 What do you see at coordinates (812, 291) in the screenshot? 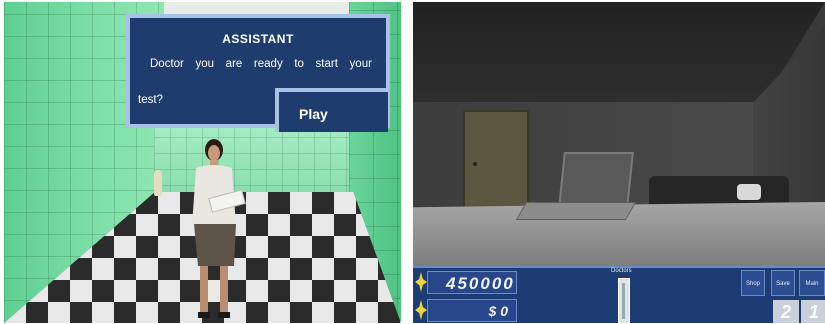
I see `main-menu-button: Main Menu` at bounding box center [812, 291].